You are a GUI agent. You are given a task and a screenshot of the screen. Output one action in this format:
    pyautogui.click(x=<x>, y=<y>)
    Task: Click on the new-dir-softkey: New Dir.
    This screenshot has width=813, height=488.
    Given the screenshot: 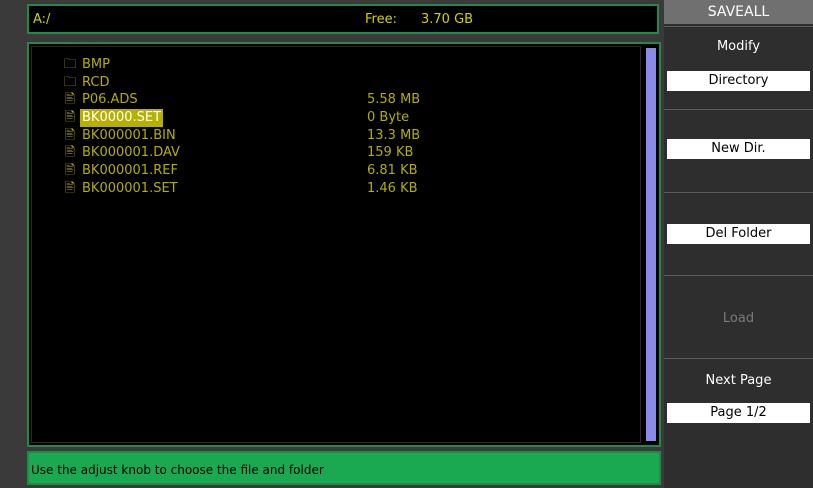 What is the action you would take?
    pyautogui.click(x=738, y=150)
    